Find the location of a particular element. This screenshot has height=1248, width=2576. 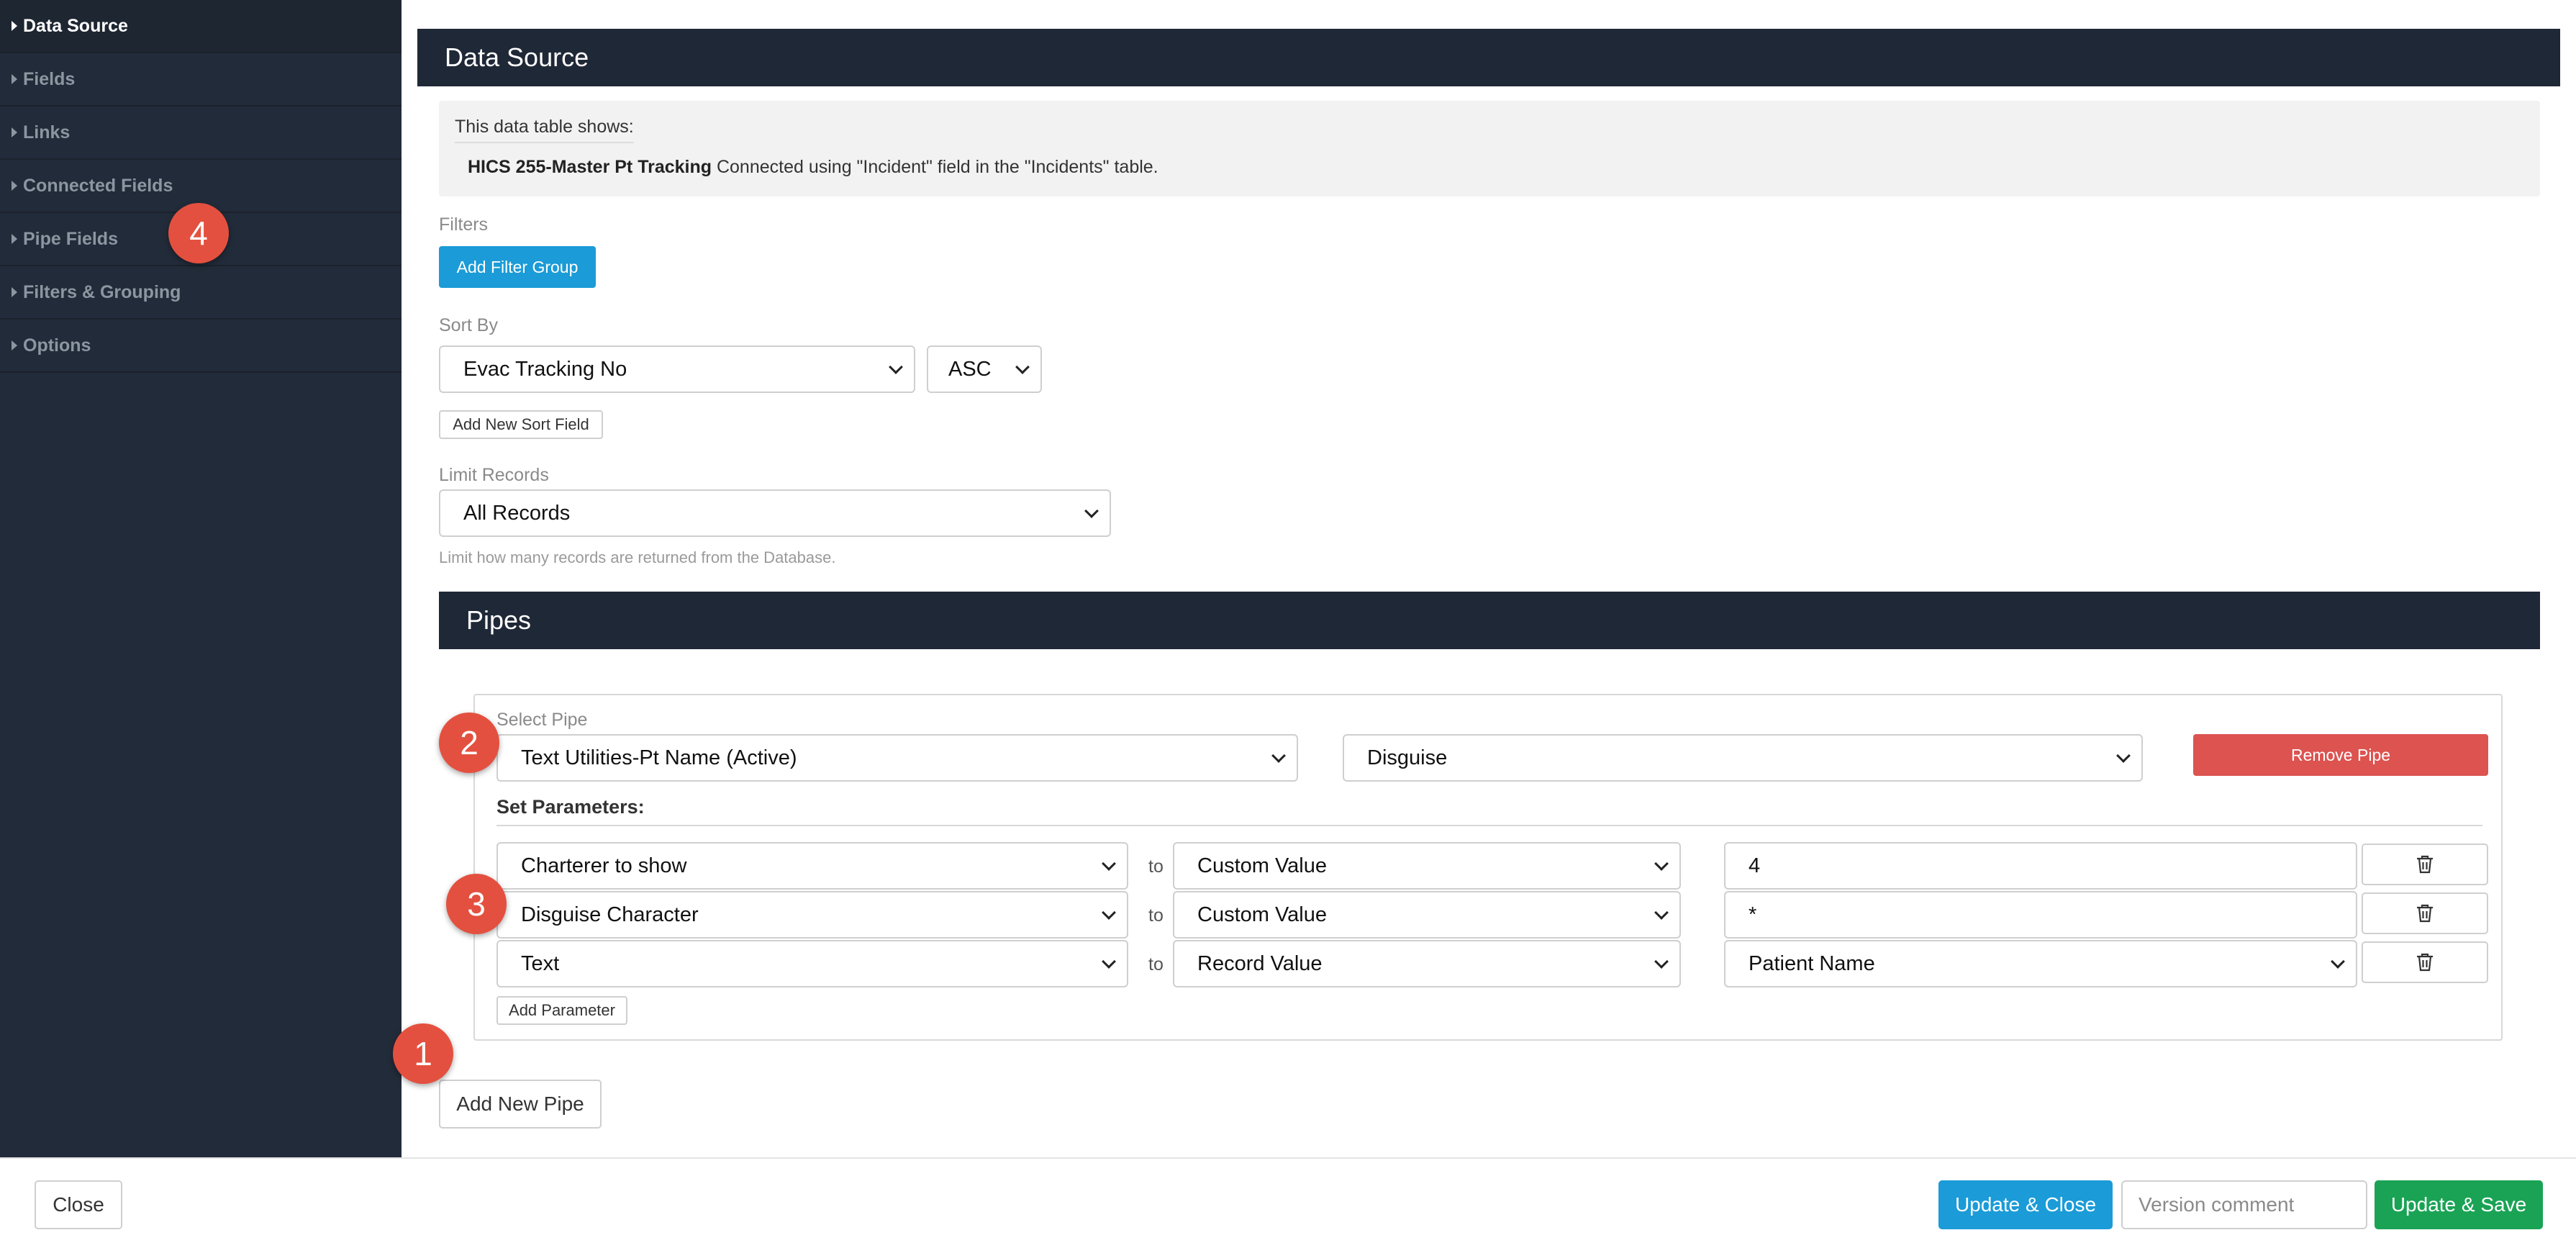

sidebar-item-data-source: Data Source is located at coordinates (201, 27).